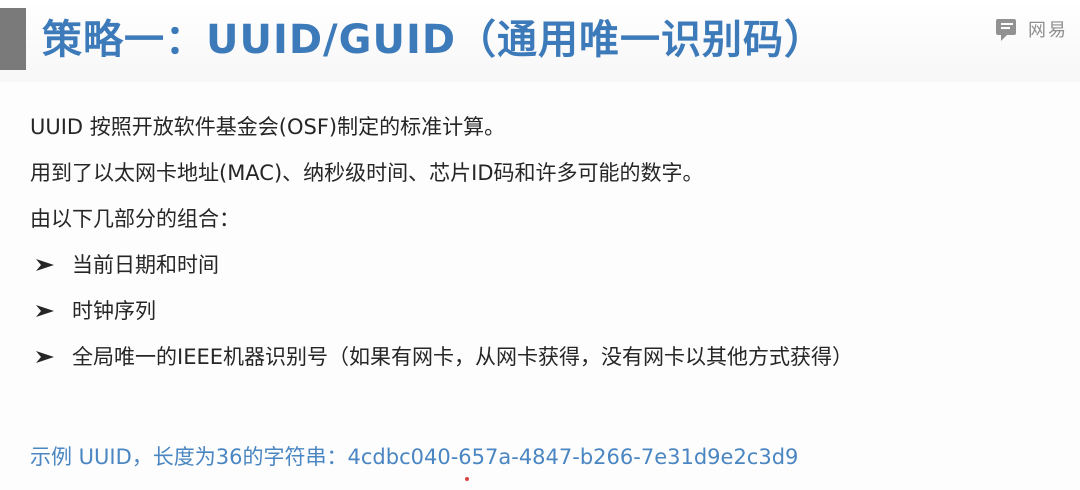 This screenshot has width=1080, height=490. What do you see at coordinates (1006, 30) in the screenshot?
I see `chat-bubble-icon` at bounding box center [1006, 30].